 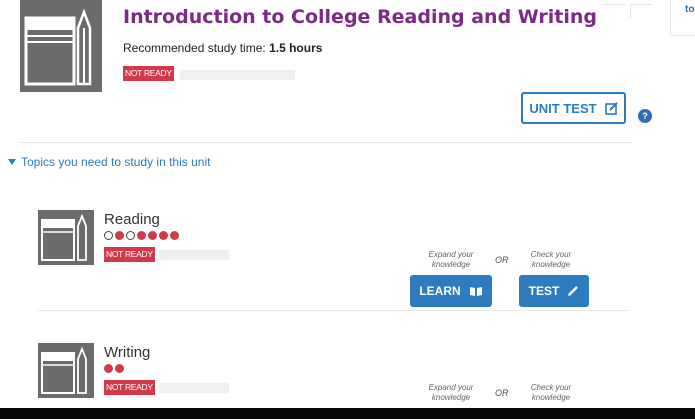 What do you see at coordinates (148, 73) in the screenshot?
I see `unit-status-badge: NOT READY` at bounding box center [148, 73].